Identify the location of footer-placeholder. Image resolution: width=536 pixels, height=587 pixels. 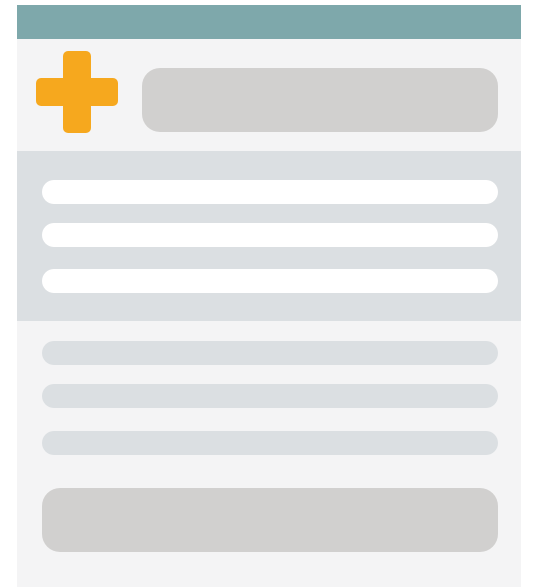
(270, 520).